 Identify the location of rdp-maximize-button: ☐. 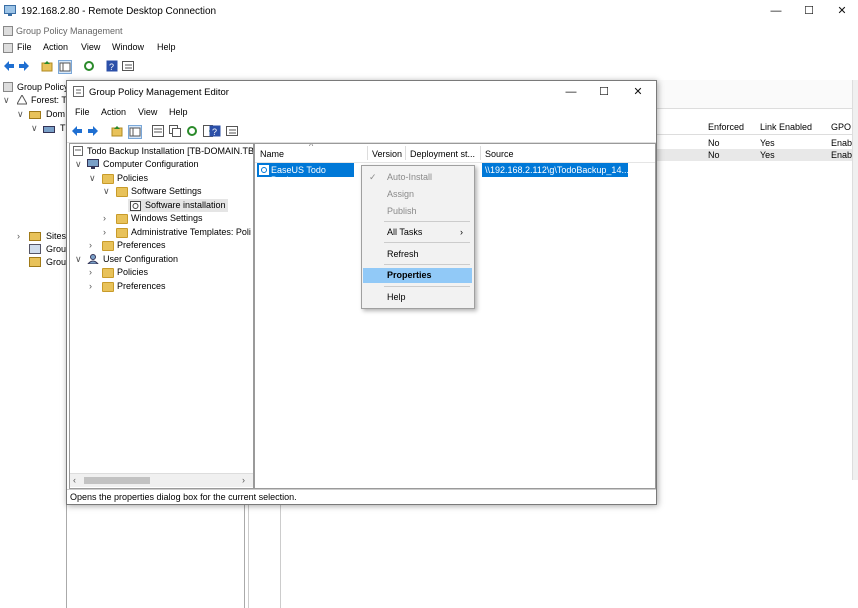
(809, 11).